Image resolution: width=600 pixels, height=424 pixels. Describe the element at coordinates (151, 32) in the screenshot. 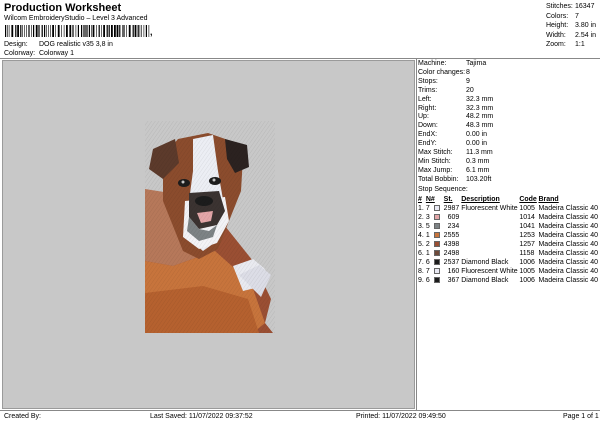

I see `barcode-tail: ,` at that location.